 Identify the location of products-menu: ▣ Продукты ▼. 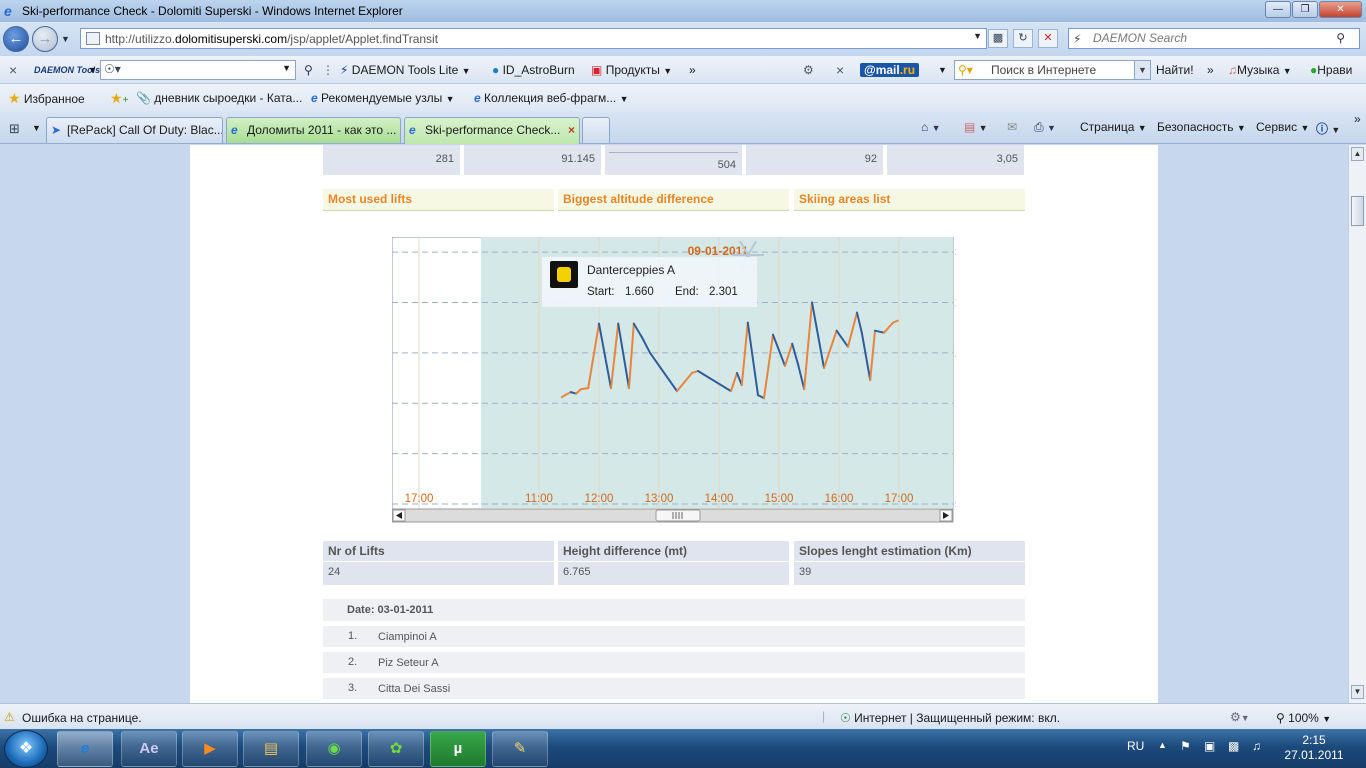
(631, 70).